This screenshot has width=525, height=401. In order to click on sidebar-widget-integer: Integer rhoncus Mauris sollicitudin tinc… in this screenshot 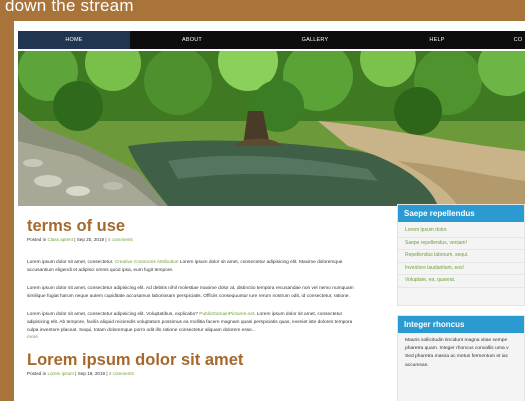, I will do `click(461, 358)`.